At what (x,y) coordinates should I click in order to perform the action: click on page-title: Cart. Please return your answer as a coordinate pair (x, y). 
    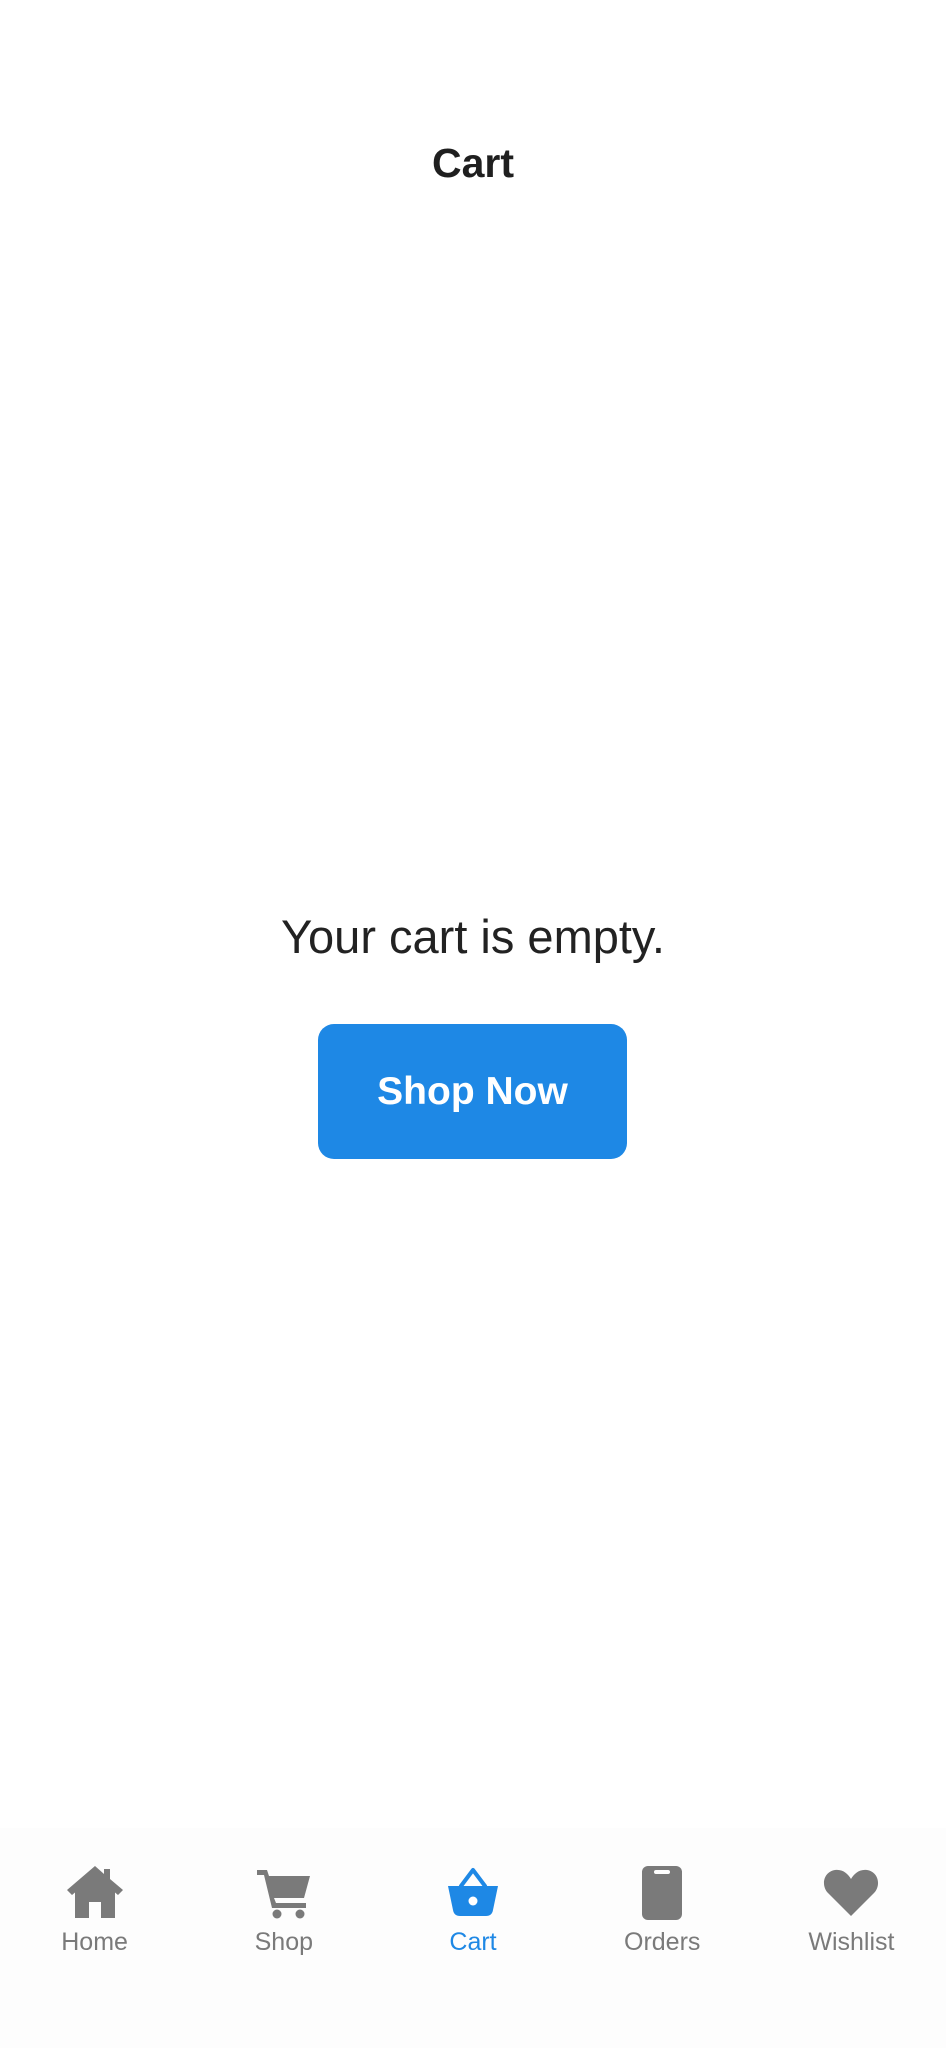
    Looking at the image, I should click on (473, 163).